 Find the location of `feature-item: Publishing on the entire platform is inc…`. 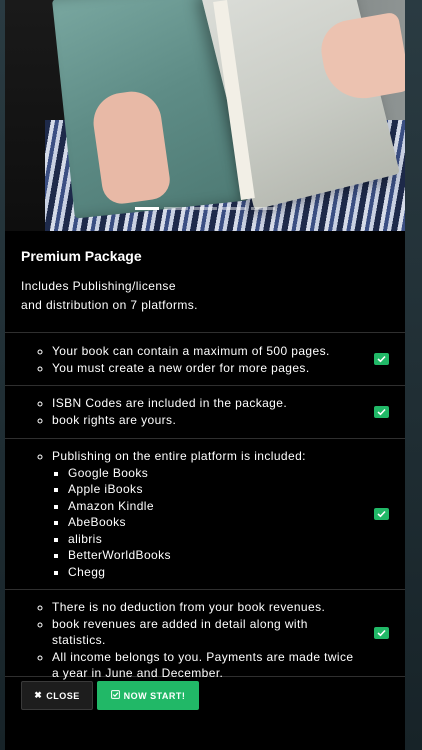

feature-item: Publishing on the entire platform is inc… is located at coordinates (203, 514).